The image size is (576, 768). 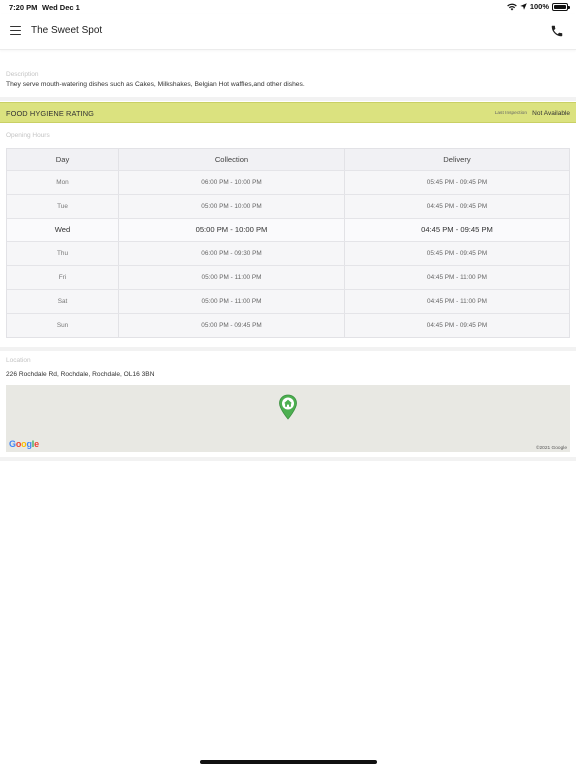 What do you see at coordinates (63, 230) in the screenshot?
I see `day-cell: Wed` at bounding box center [63, 230].